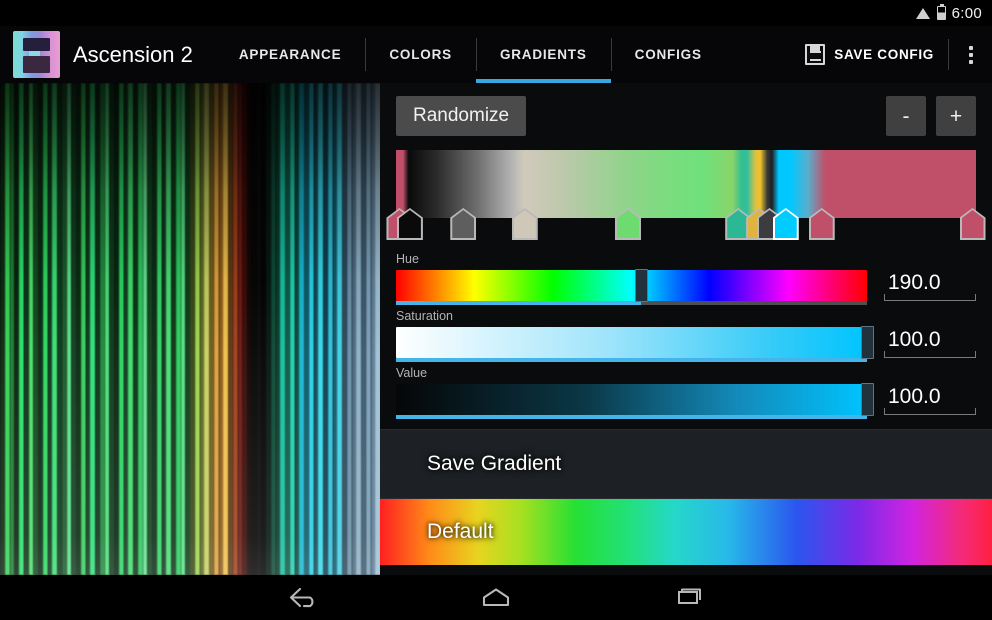 The image size is (992, 620). Describe the element at coordinates (686, 116) in the screenshot. I see `editor-toolbar: Randomize - +` at that location.